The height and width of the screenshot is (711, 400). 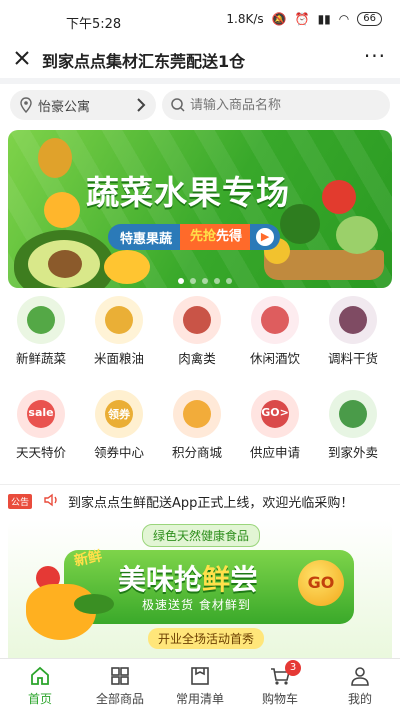 What do you see at coordinates (344, 19) in the screenshot?
I see `wifi-icon: ◠` at bounding box center [344, 19].